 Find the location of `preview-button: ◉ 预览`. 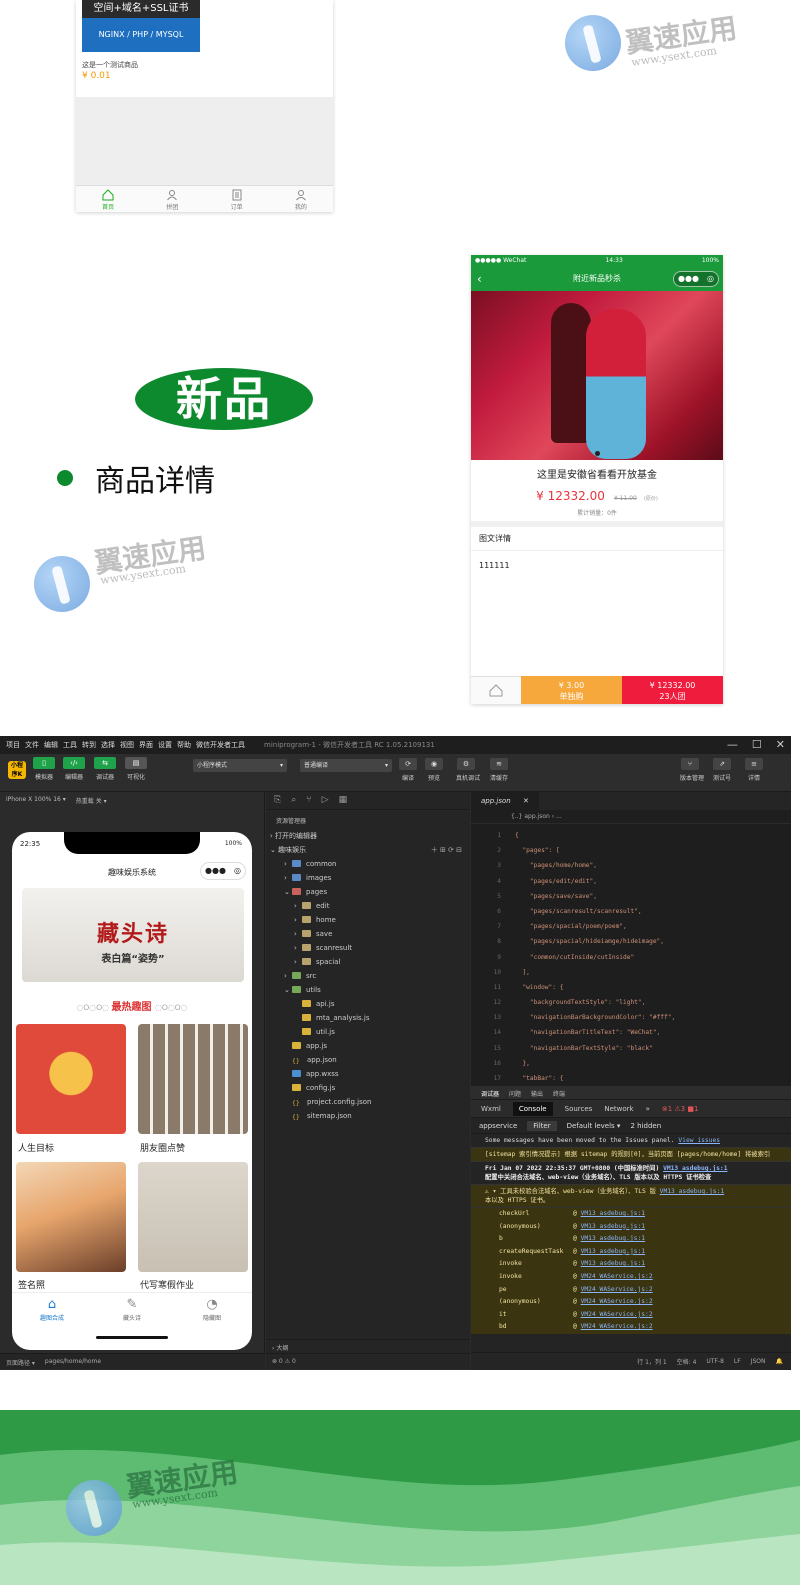

preview-button: ◉ 预览 is located at coordinates (434, 770).